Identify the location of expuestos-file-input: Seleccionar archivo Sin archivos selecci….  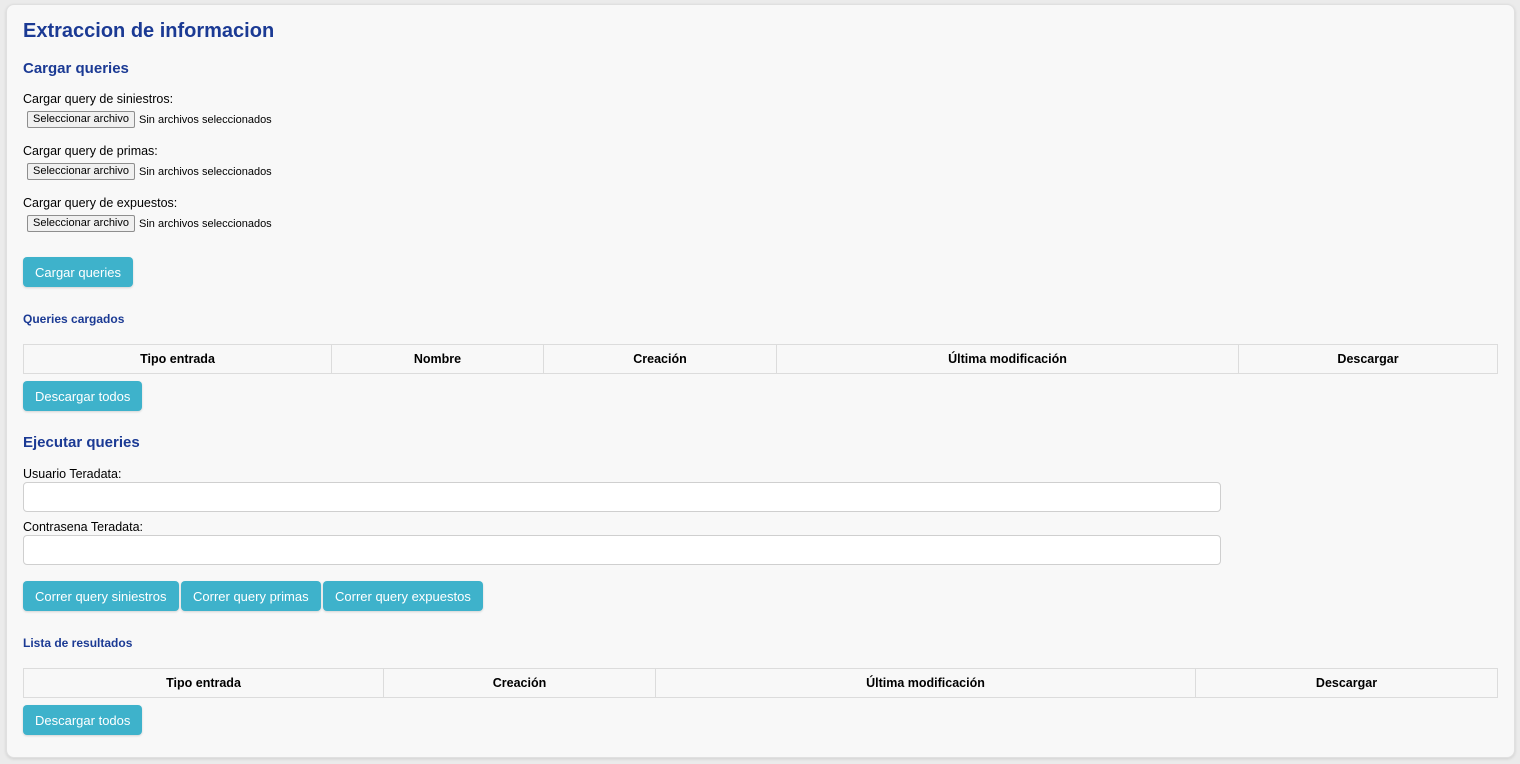
(149, 223).